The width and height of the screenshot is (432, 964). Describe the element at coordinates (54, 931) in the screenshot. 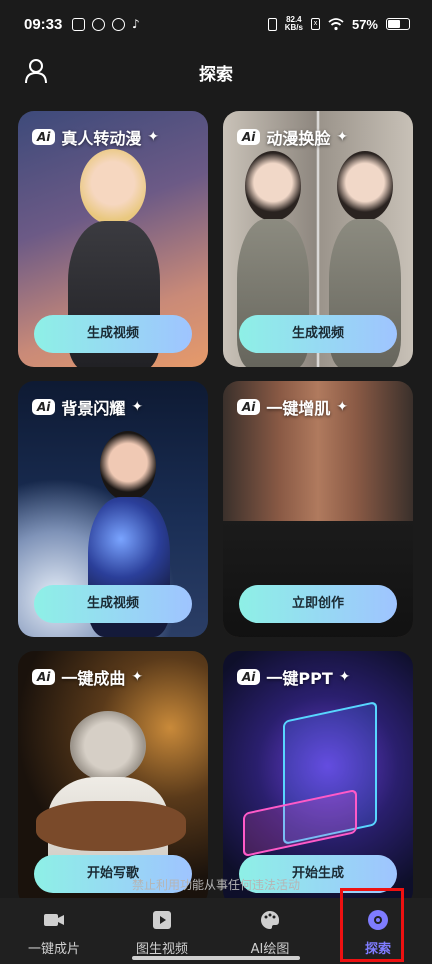

I see `nav-item-one-click-video: 一键成片` at that location.